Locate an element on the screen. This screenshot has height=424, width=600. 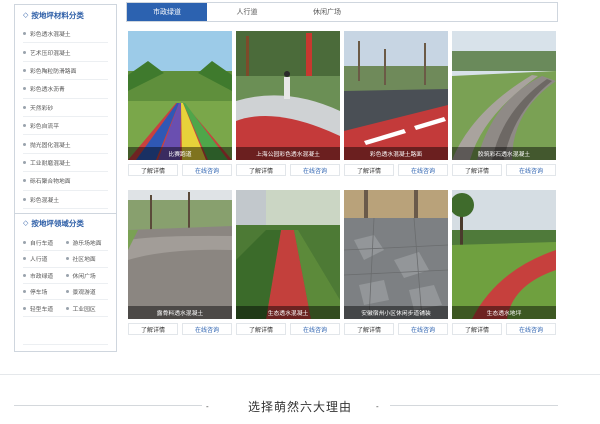
title-divider-right is located at coordinates (474, 405).